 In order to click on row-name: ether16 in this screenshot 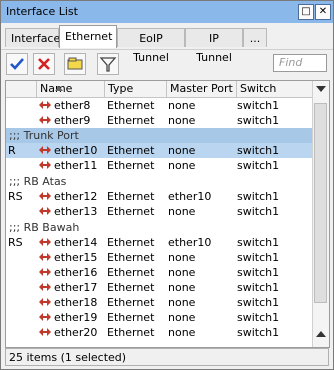, I will do `click(76, 272)`.